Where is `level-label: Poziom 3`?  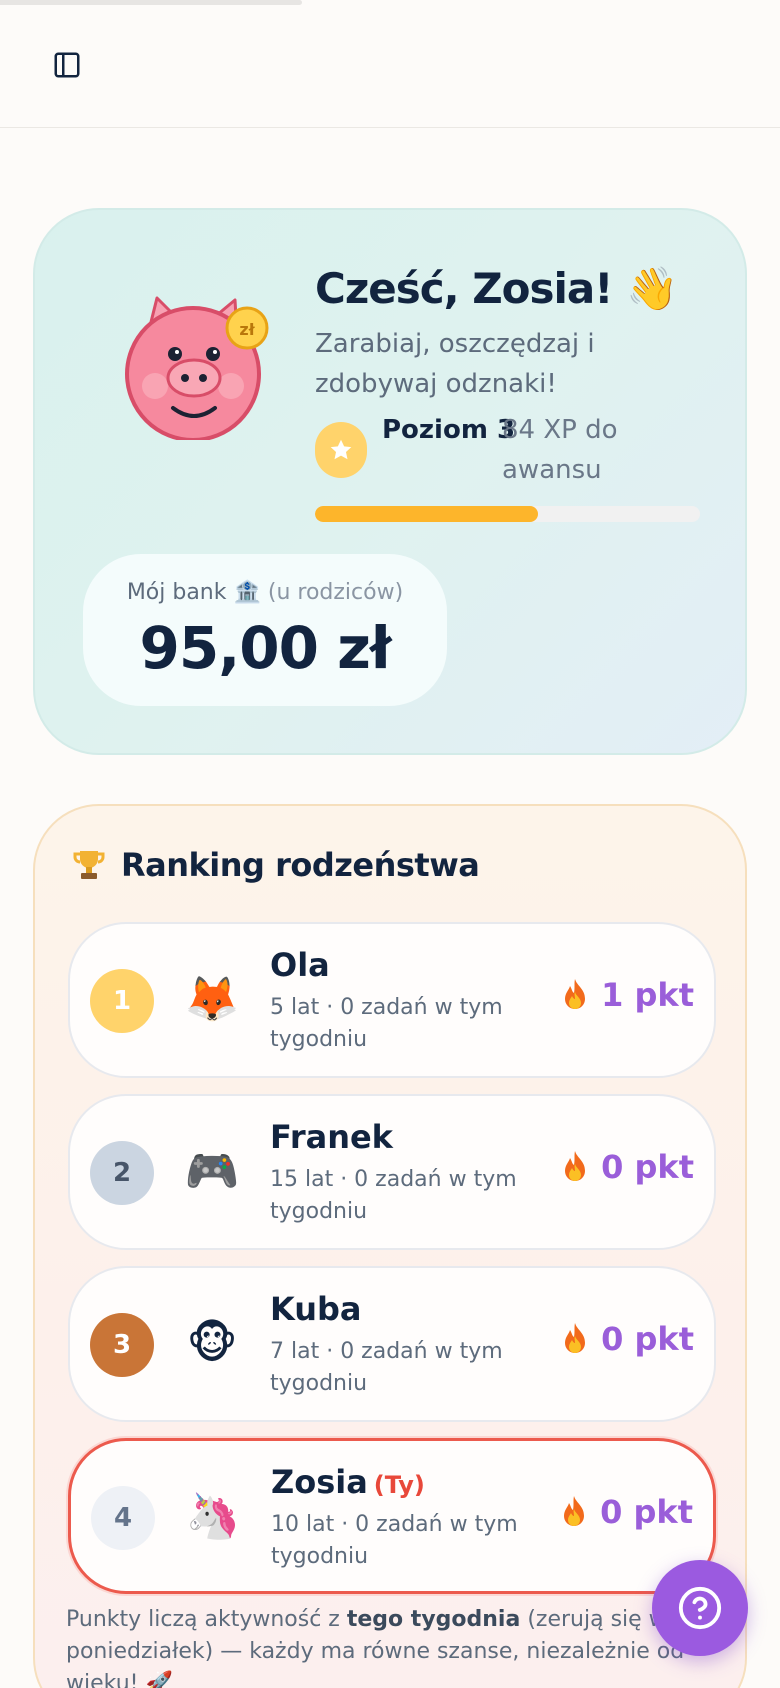
level-label: Poziom 3 is located at coordinates (449, 430).